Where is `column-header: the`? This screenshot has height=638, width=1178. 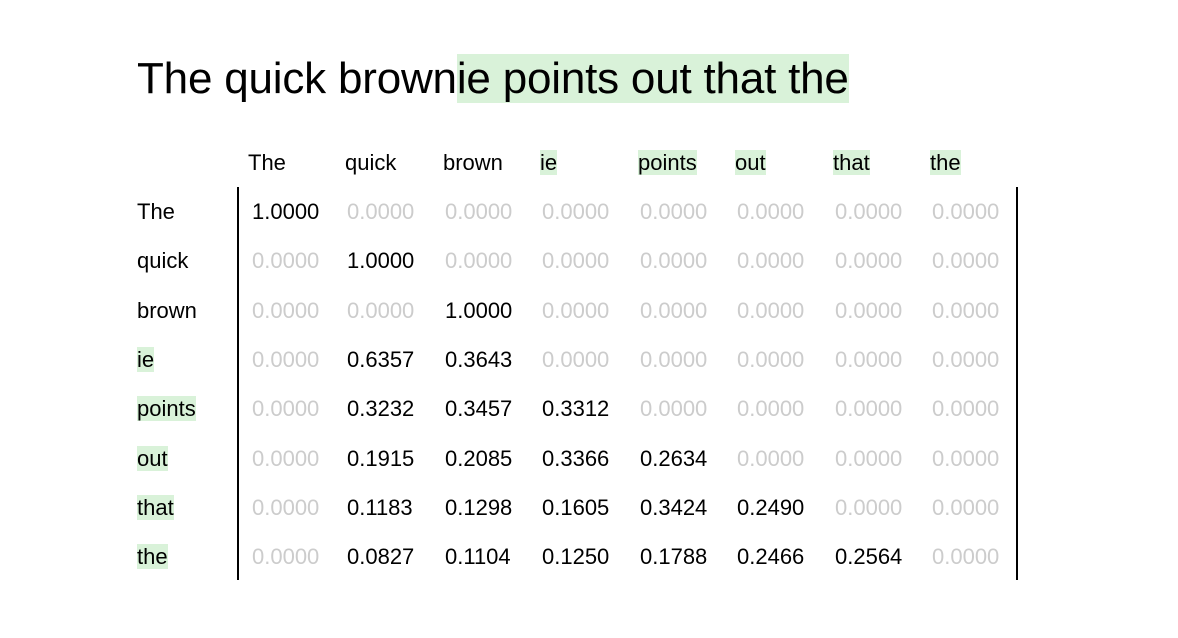 column-header: the is located at coordinates (945, 163).